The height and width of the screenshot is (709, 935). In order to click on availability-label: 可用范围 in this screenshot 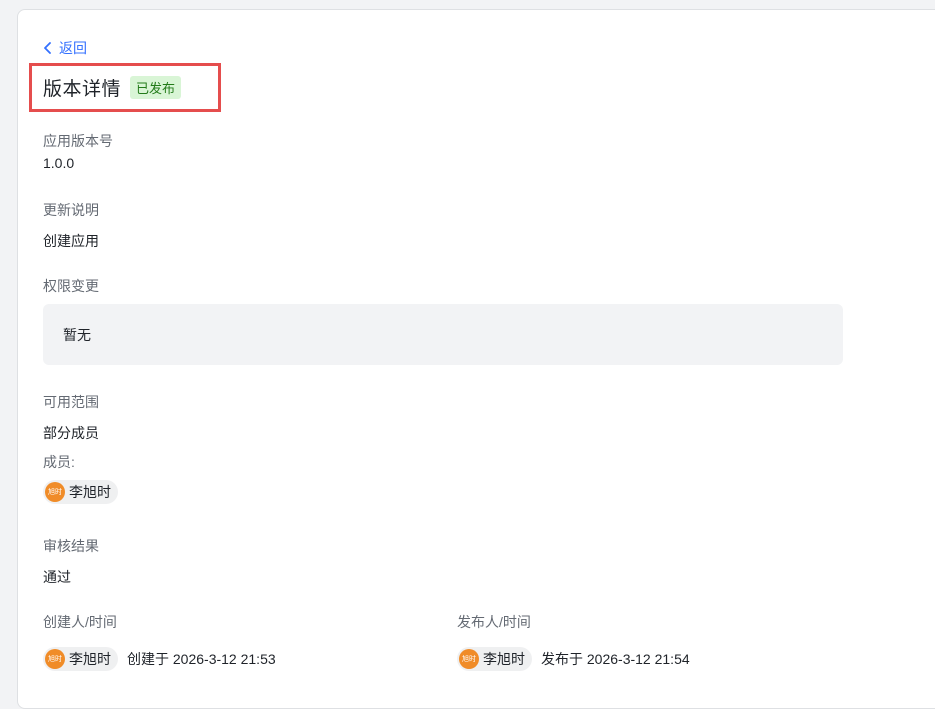, I will do `click(71, 402)`.